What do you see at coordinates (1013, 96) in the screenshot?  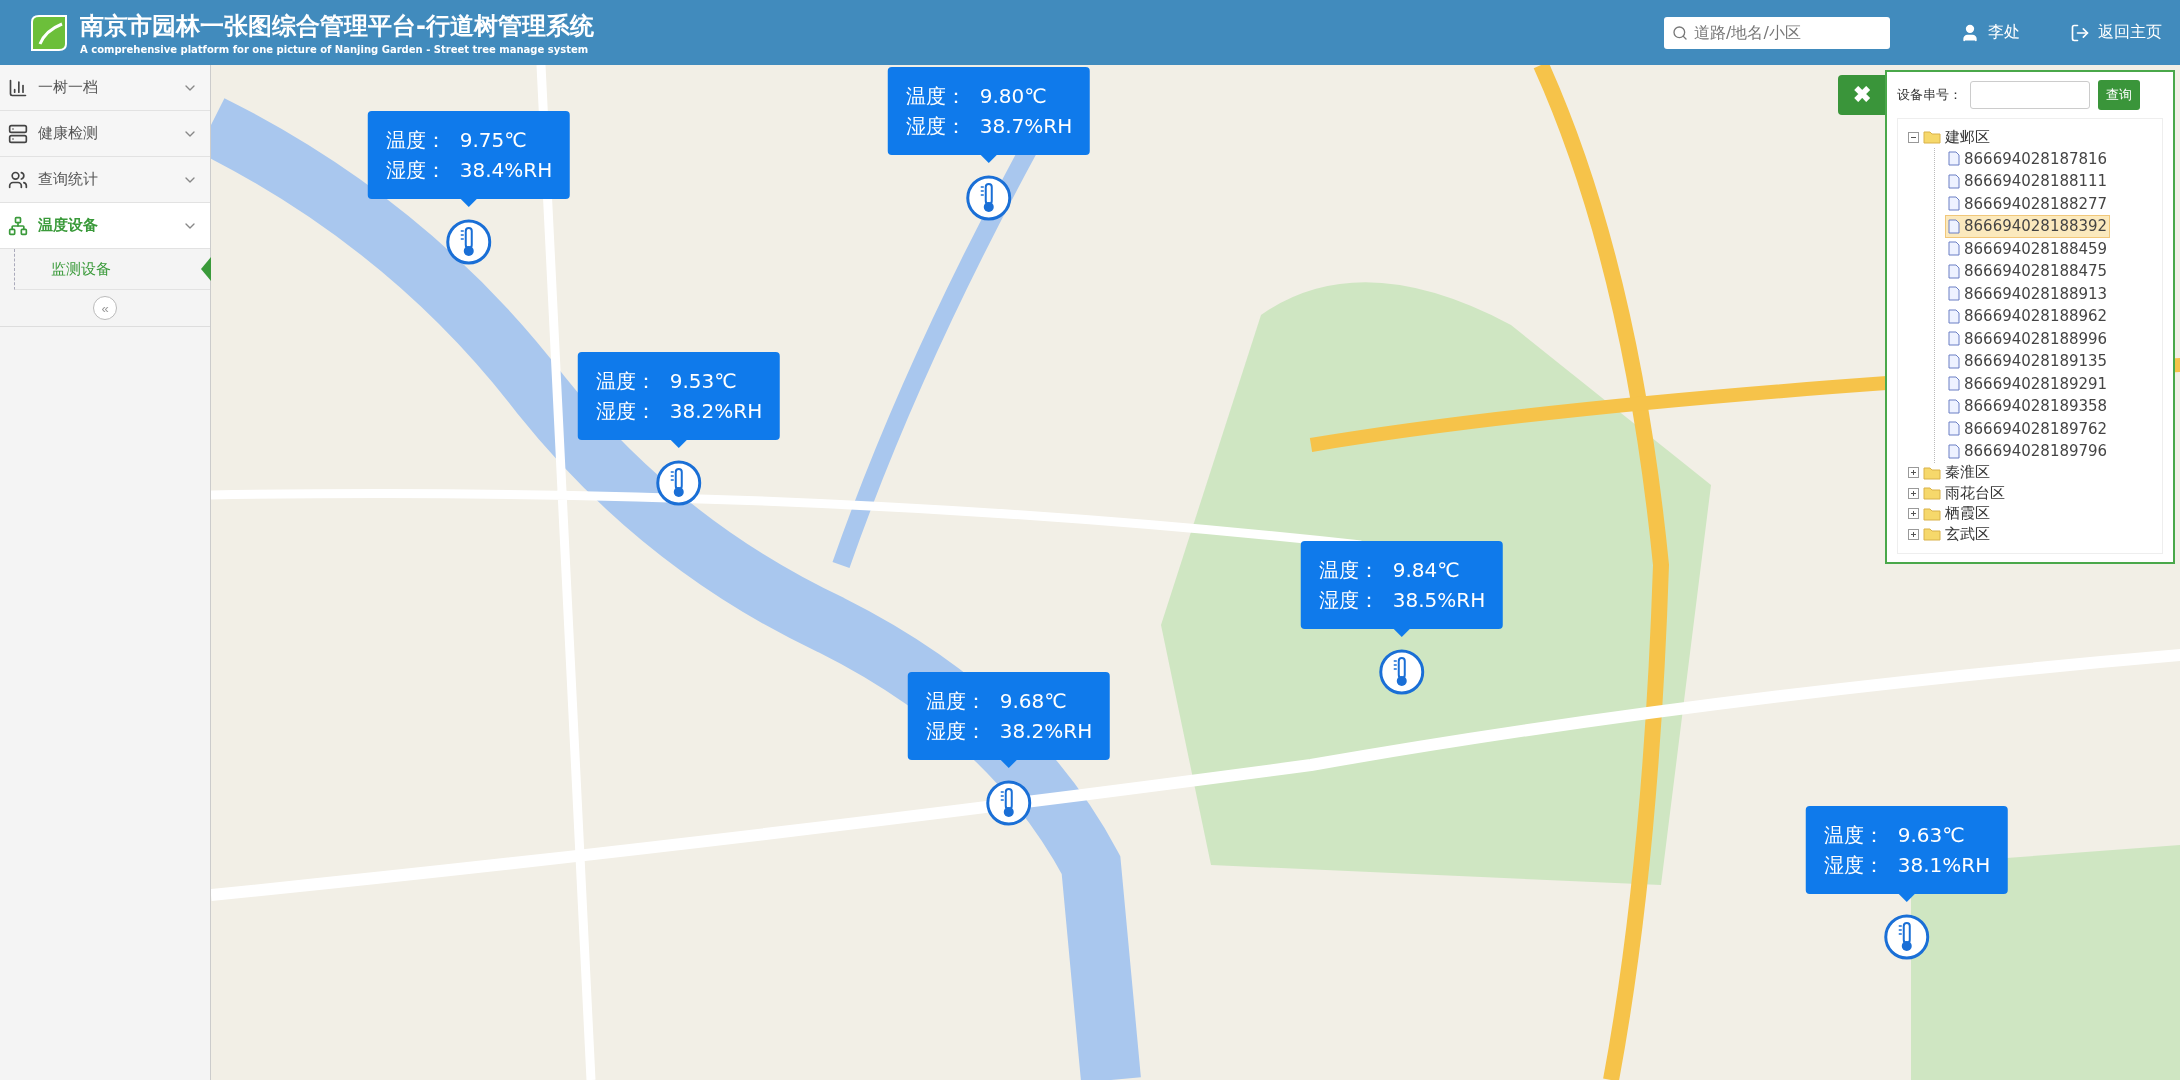 I see `temperature-value: 9.80℃` at bounding box center [1013, 96].